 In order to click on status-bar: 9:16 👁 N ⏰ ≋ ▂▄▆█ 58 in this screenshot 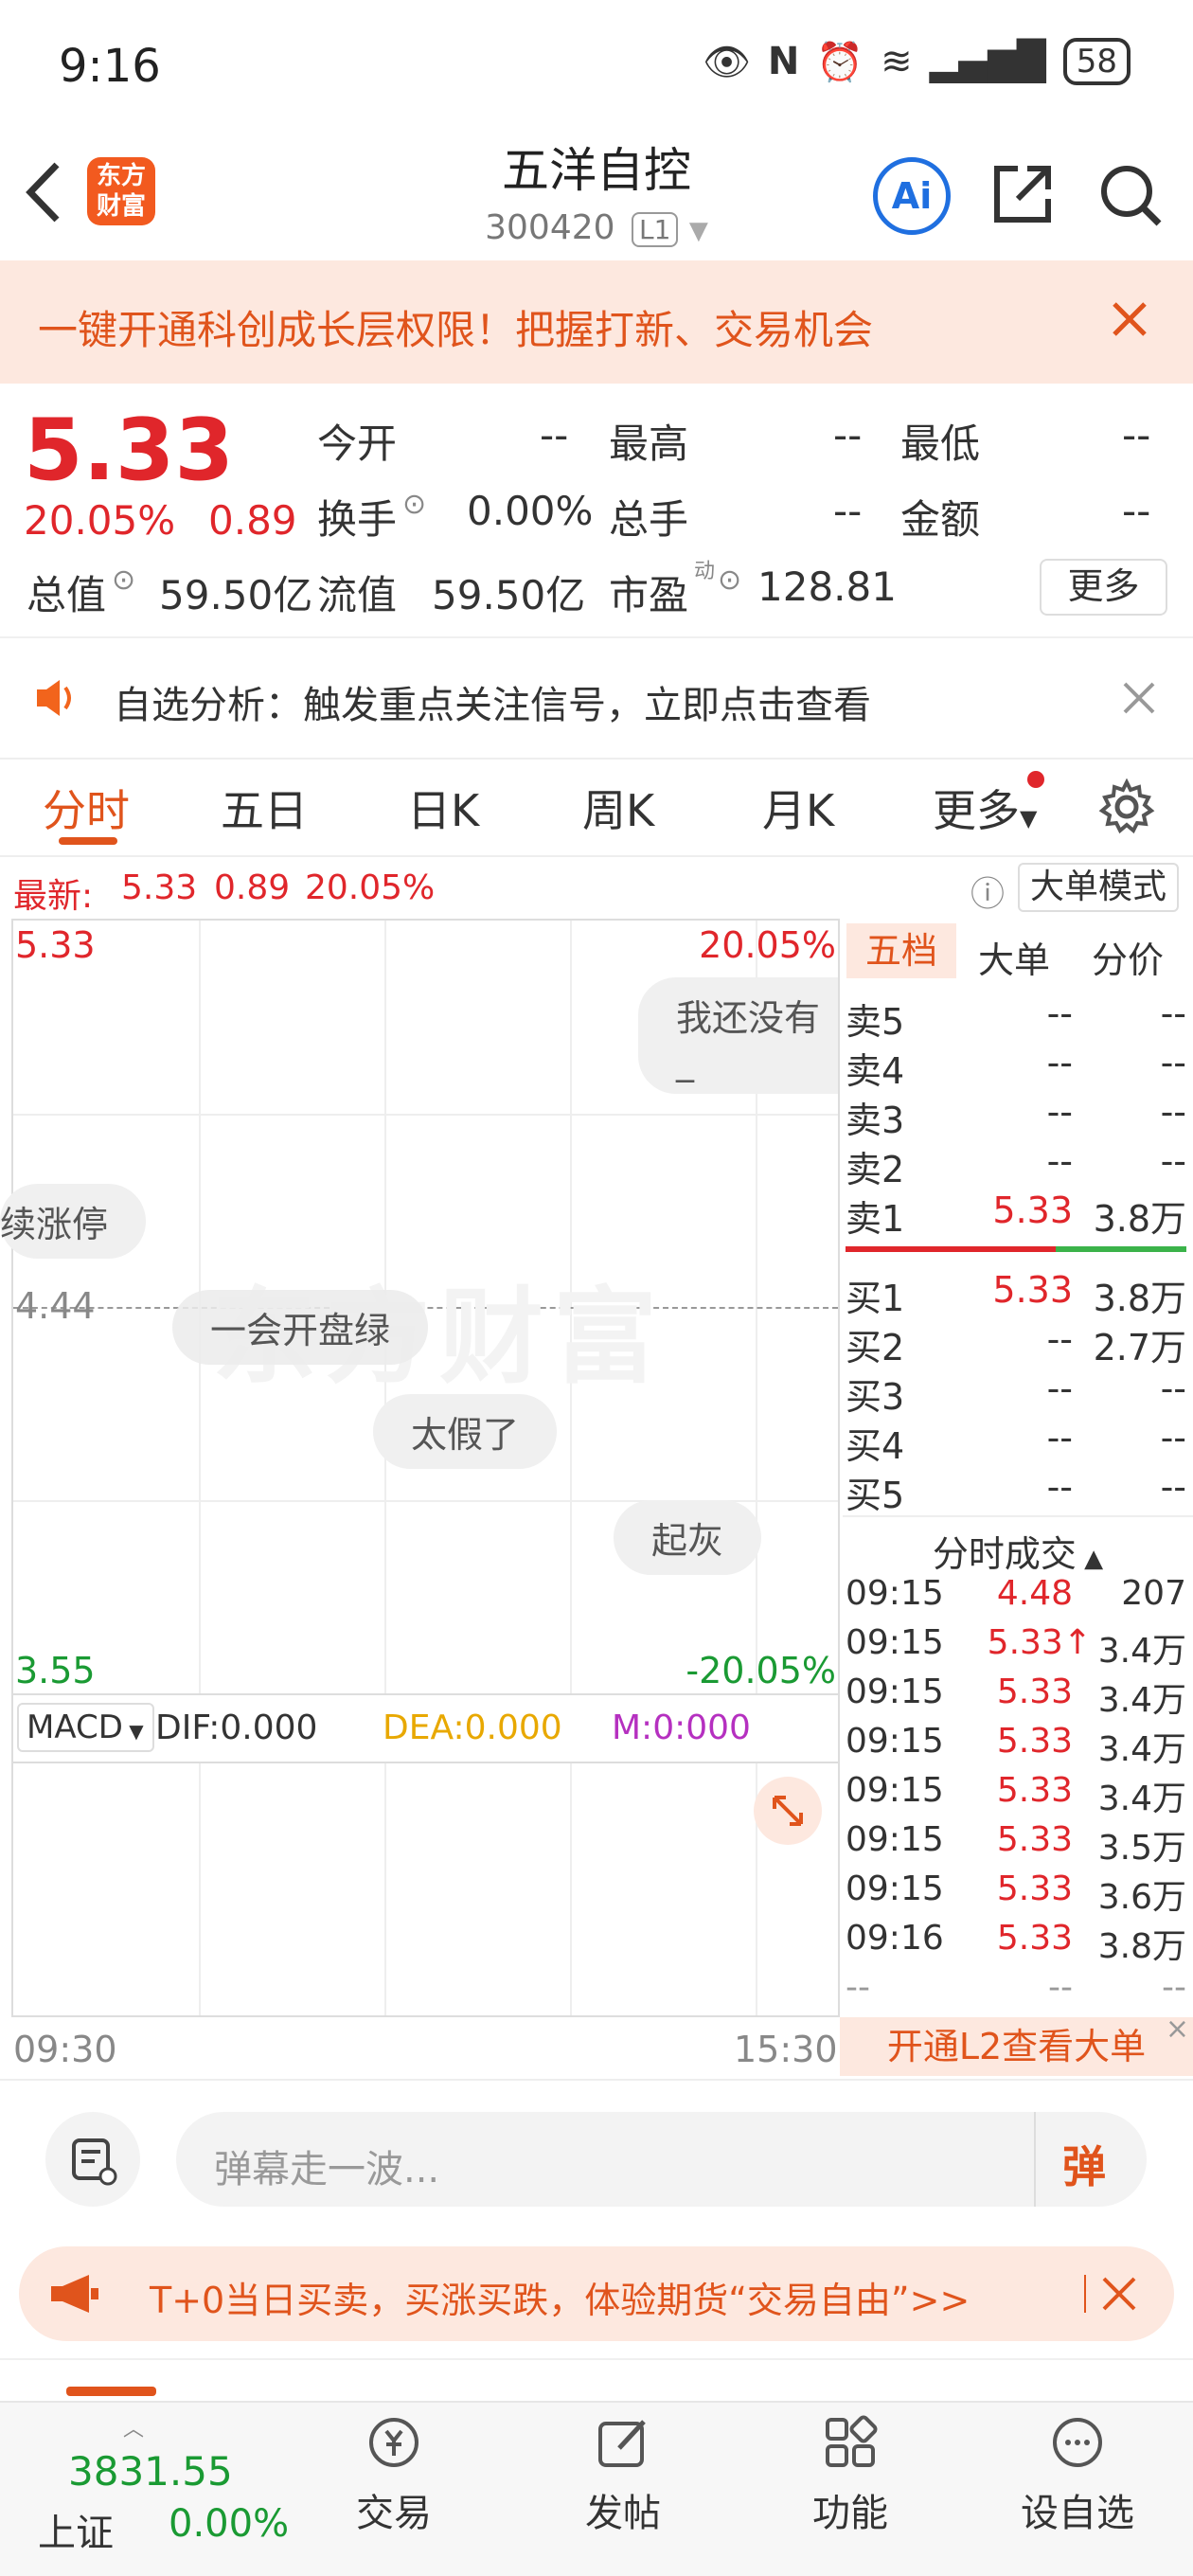, I will do `click(596, 66)`.